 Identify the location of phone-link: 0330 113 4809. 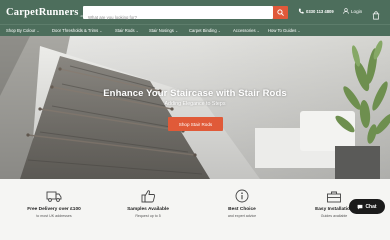
(316, 11).